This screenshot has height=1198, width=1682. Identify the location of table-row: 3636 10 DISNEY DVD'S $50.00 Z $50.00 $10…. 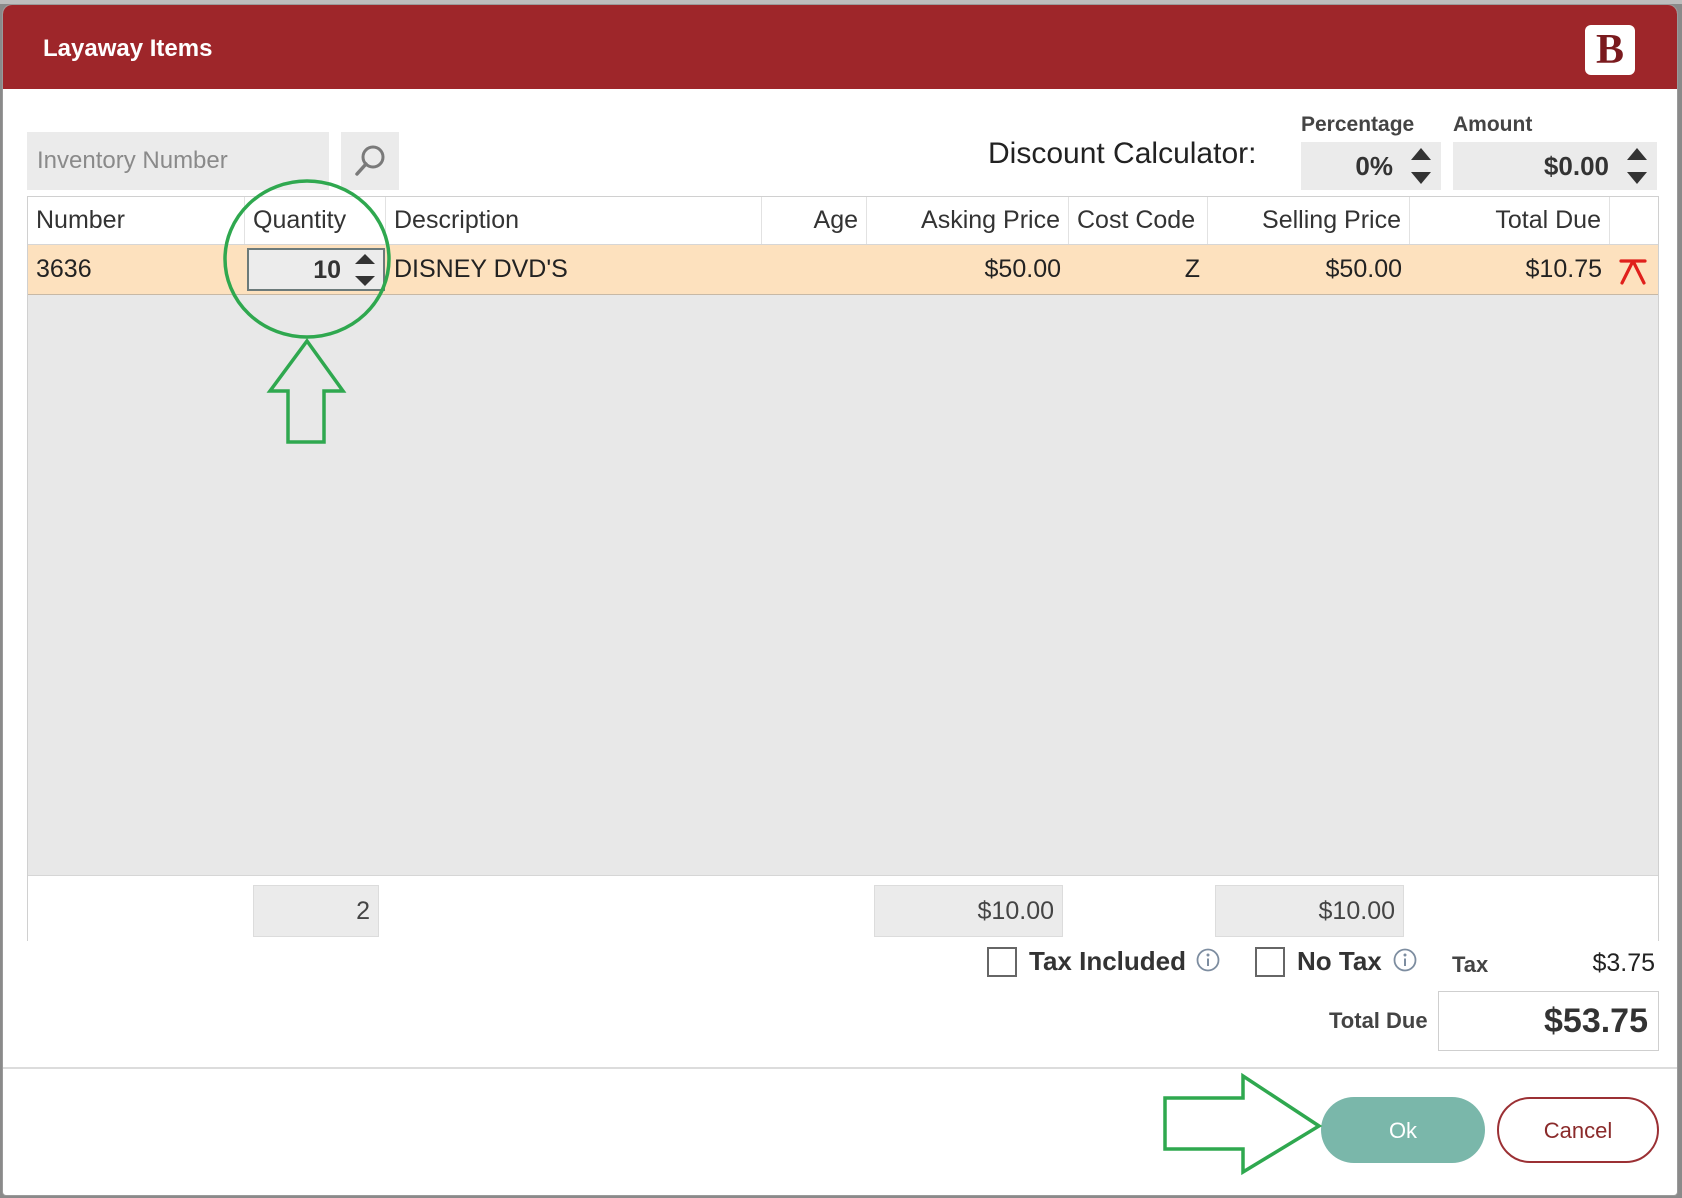
(843, 270).